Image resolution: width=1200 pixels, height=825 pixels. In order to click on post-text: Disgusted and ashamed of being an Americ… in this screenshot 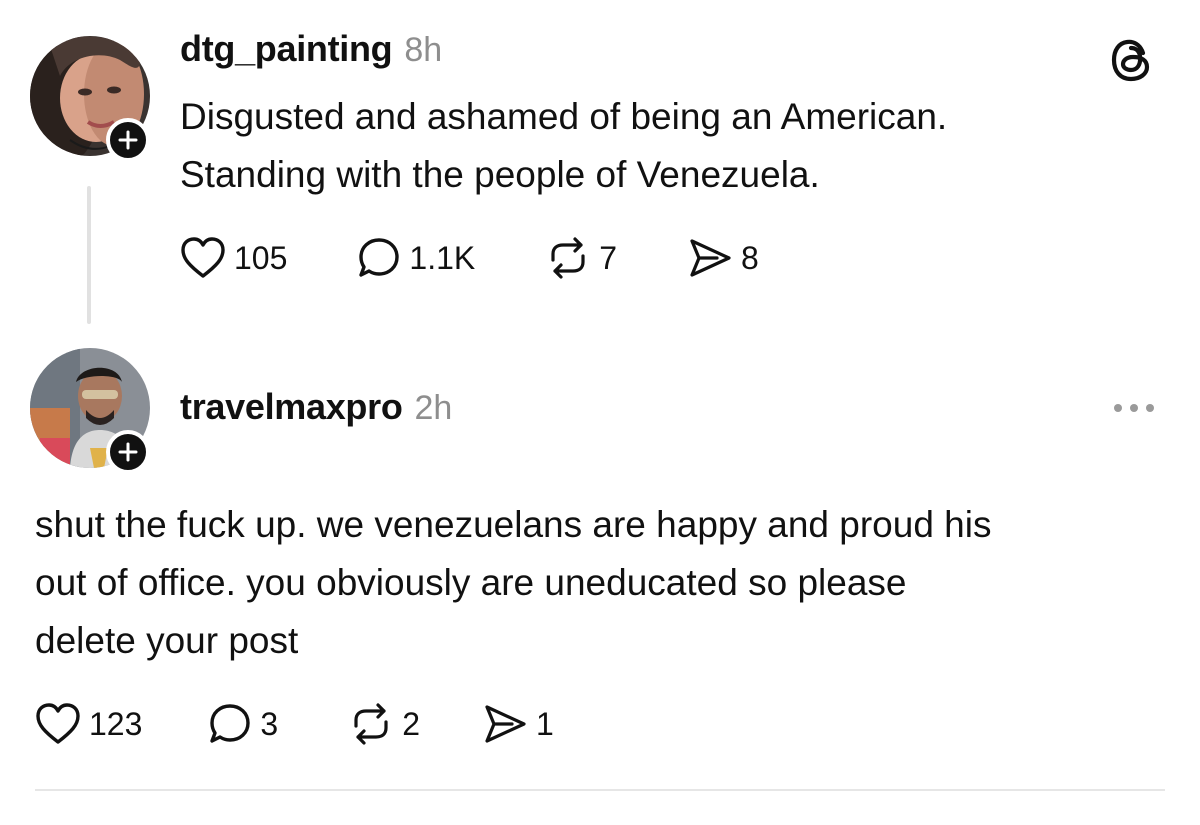, I will do `click(564, 145)`.